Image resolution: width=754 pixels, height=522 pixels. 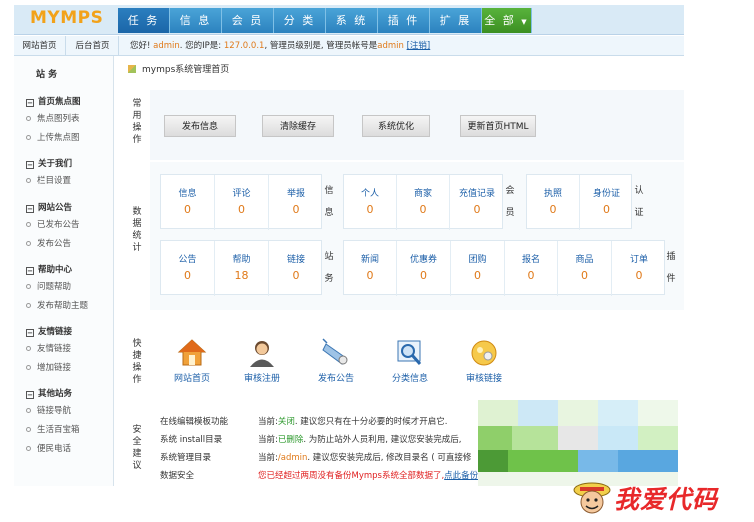 What do you see at coordinates (53, 119) in the screenshot?
I see `sidebar-item: 焦点图列表` at bounding box center [53, 119].